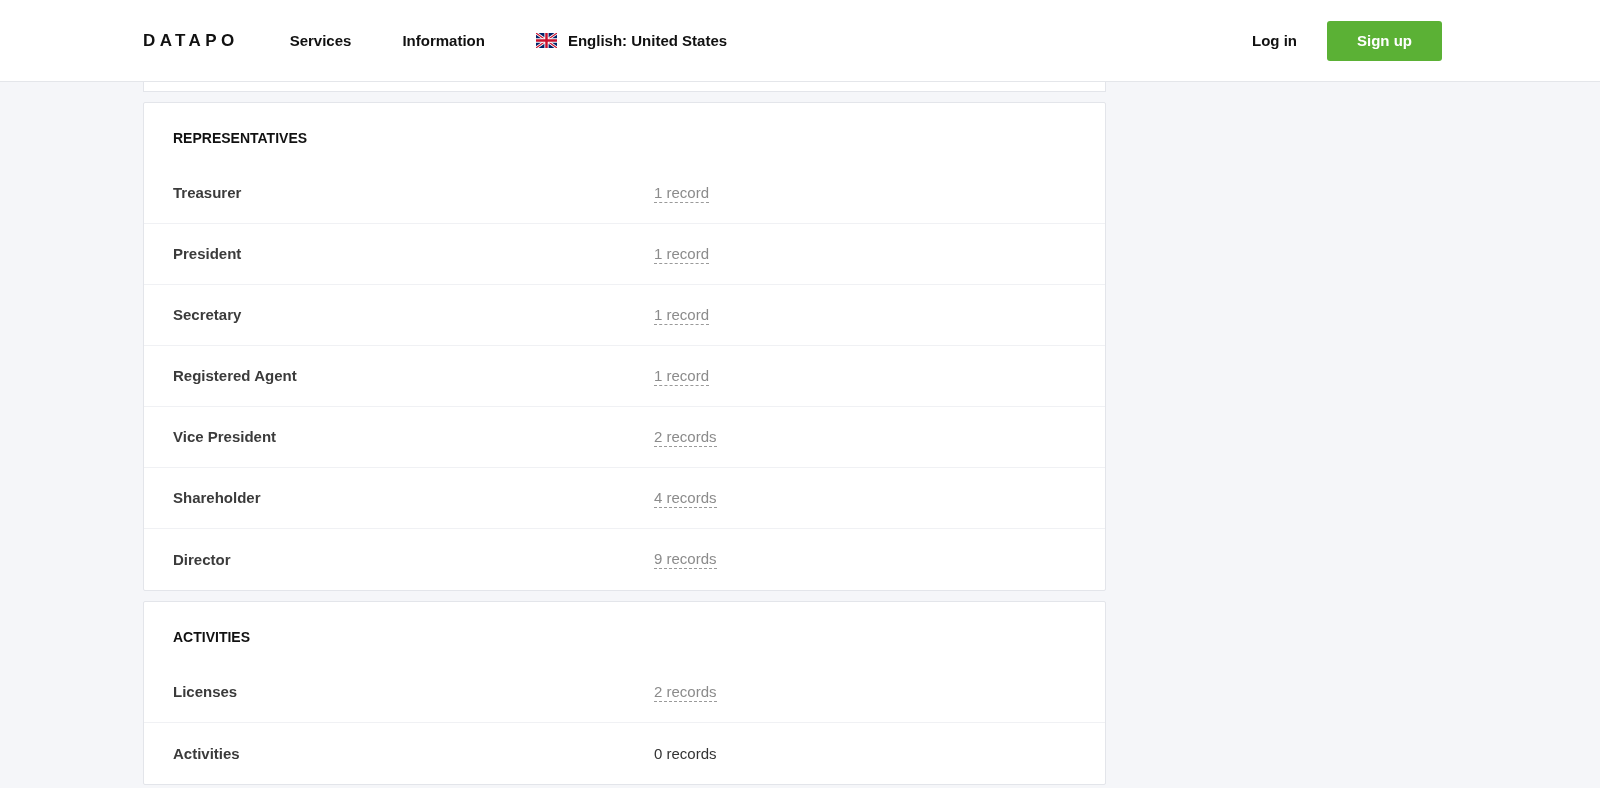 This screenshot has height=788, width=1600. I want to click on section-title: REPRESENTATIVES, so click(240, 138).